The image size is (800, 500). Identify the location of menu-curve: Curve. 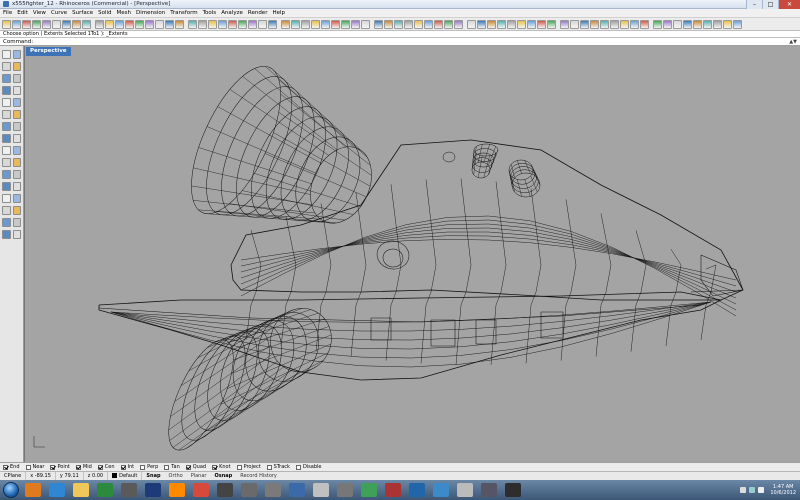
(59, 13).